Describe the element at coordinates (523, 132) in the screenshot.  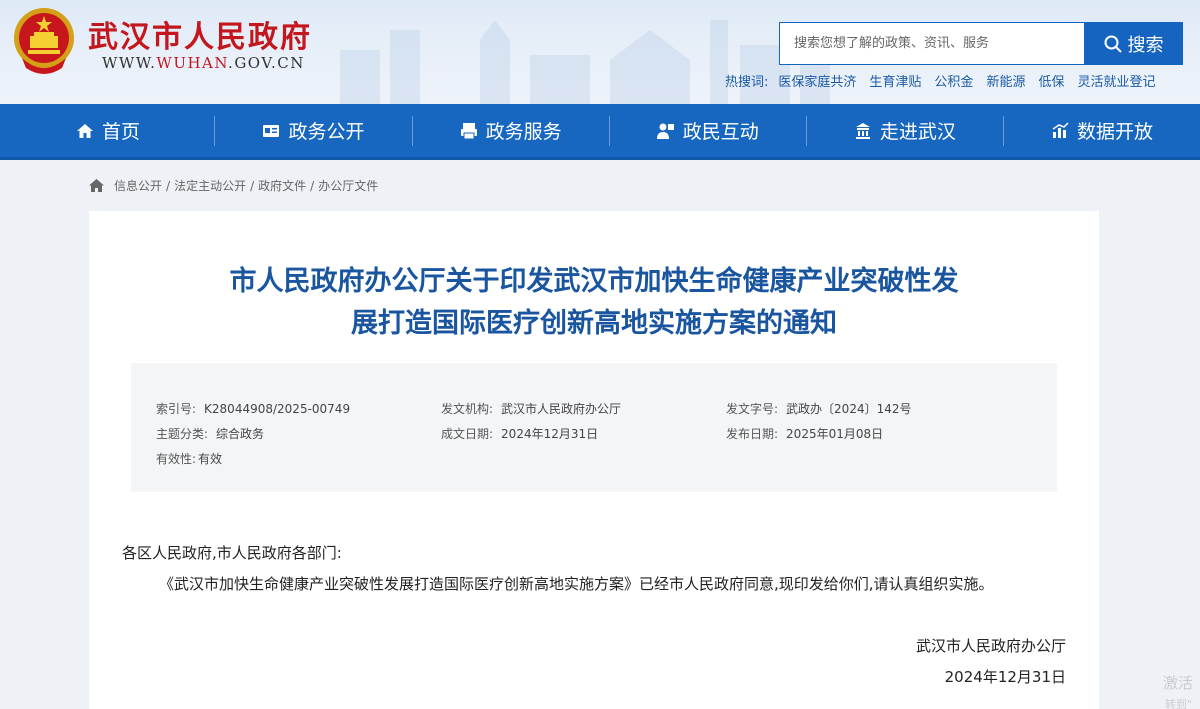
I see `nav-item-label: 政务服务` at that location.